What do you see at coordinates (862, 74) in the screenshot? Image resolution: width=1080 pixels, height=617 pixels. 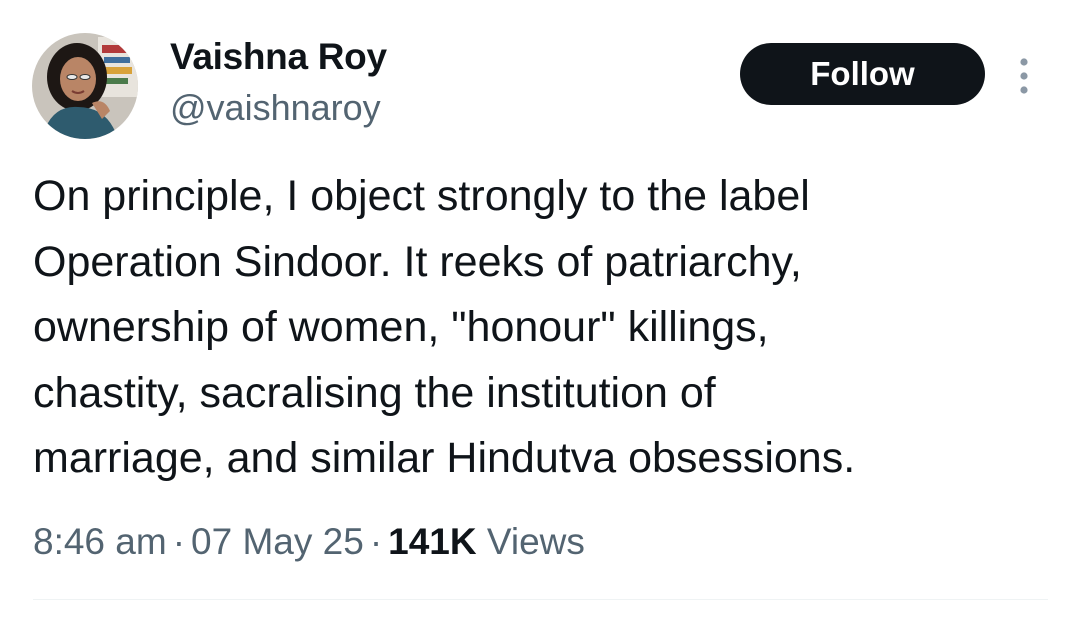 I see `follow-button: Follow` at bounding box center [862, 74].